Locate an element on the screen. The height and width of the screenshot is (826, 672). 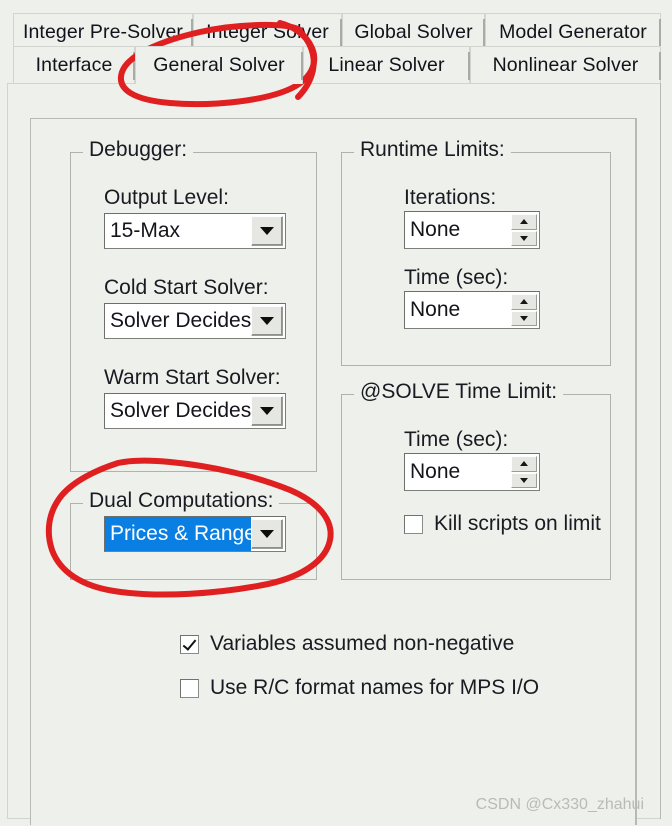
label-runtime-time-sec: Time (sec): is located at coordinates (456, 277).